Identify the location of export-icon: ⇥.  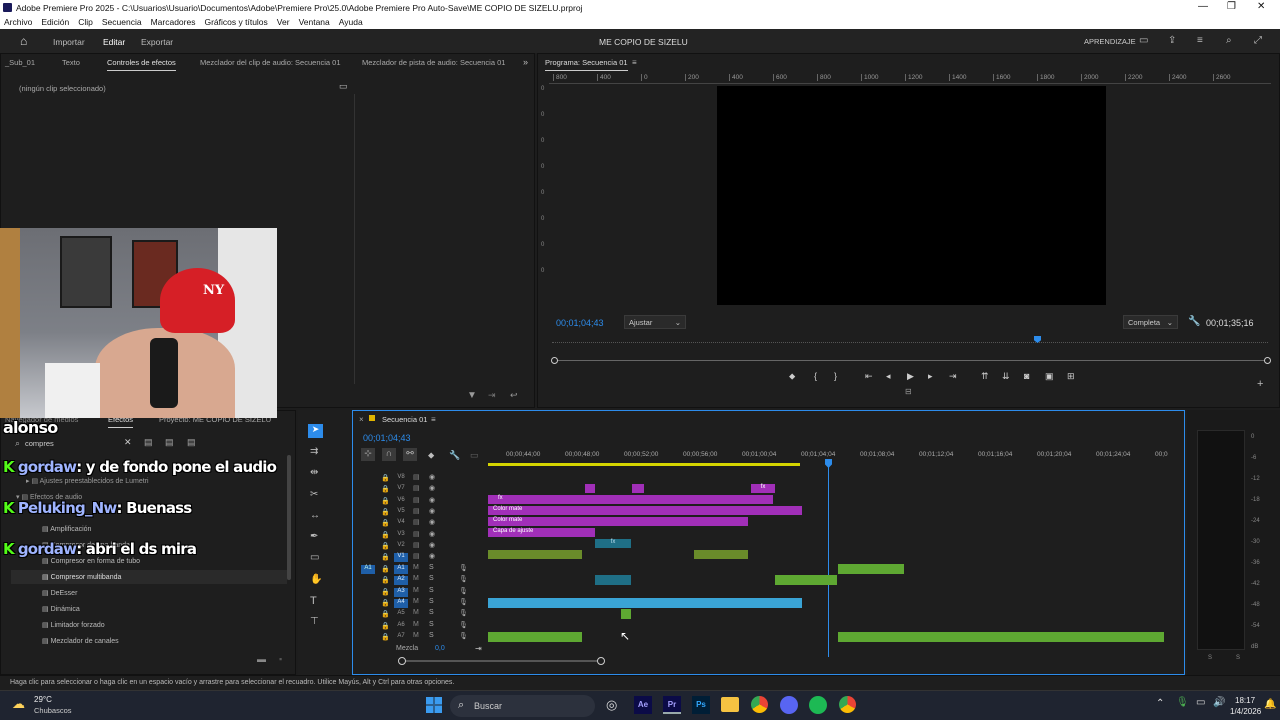
(492, 395).